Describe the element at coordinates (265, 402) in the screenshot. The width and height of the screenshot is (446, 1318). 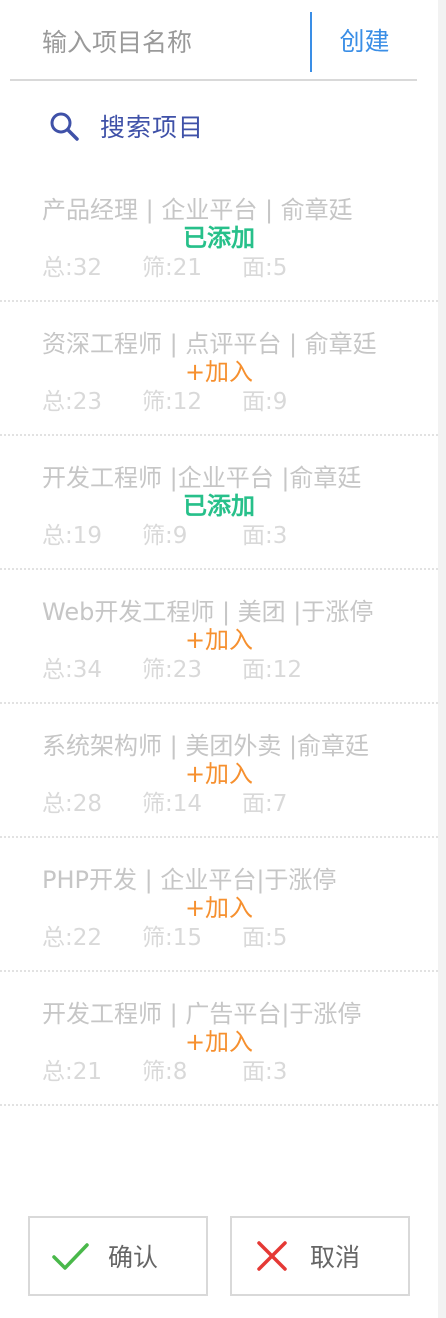
I see `stat-interviewed: 面:9` at that location.